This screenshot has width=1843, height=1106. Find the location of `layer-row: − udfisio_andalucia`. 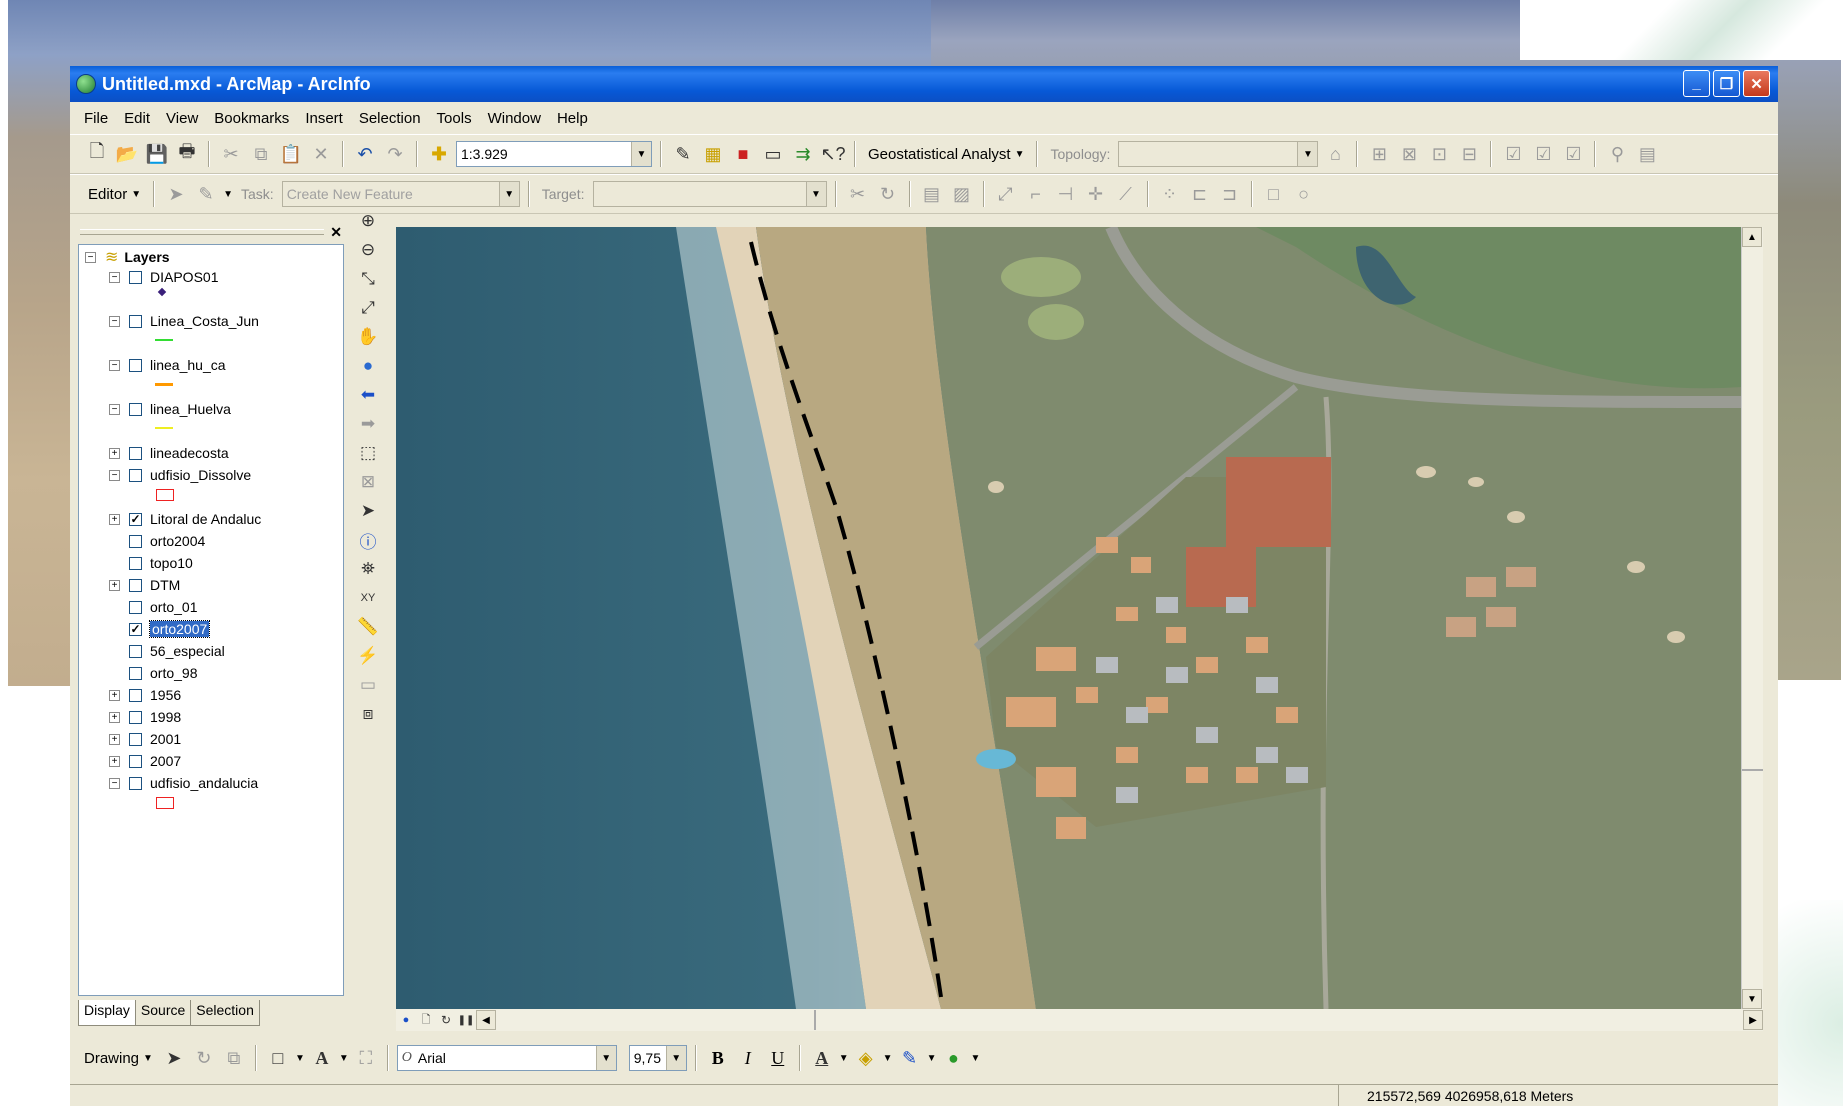

layer-row: − udfisio_andalucia is located at coordinates (183, 783).